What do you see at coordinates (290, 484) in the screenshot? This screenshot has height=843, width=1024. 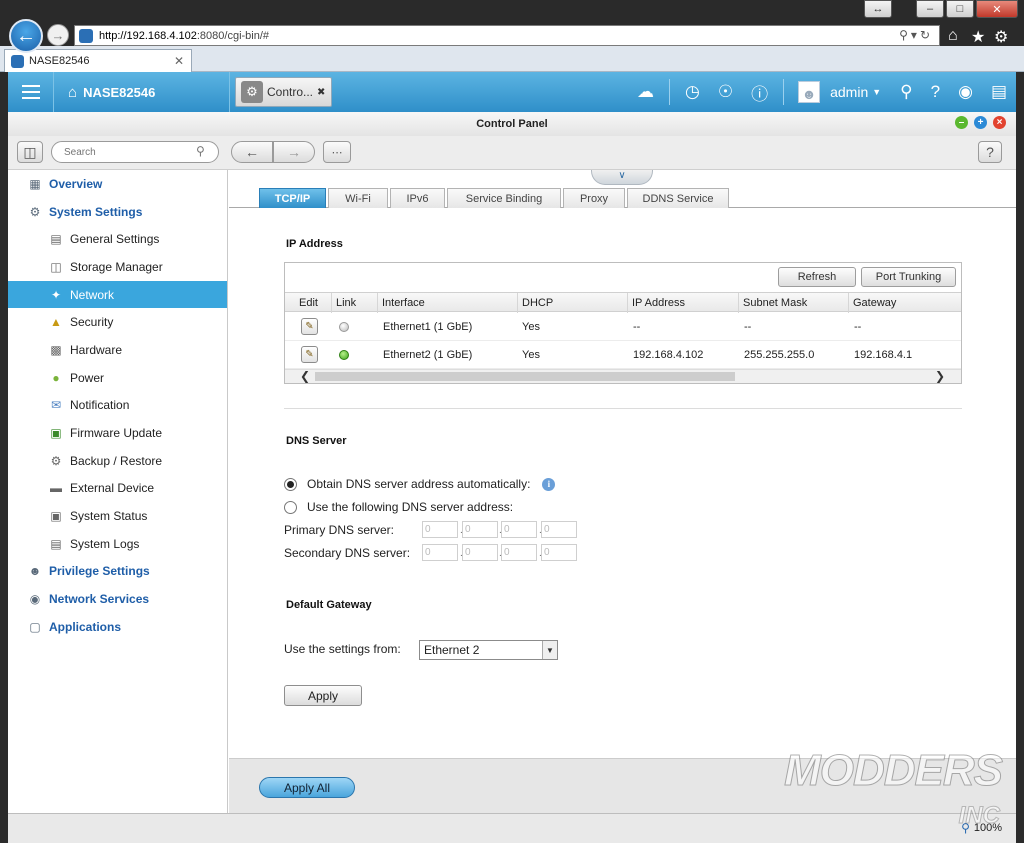 I see `dns-auto-radio` at bounding box center [290, 484].